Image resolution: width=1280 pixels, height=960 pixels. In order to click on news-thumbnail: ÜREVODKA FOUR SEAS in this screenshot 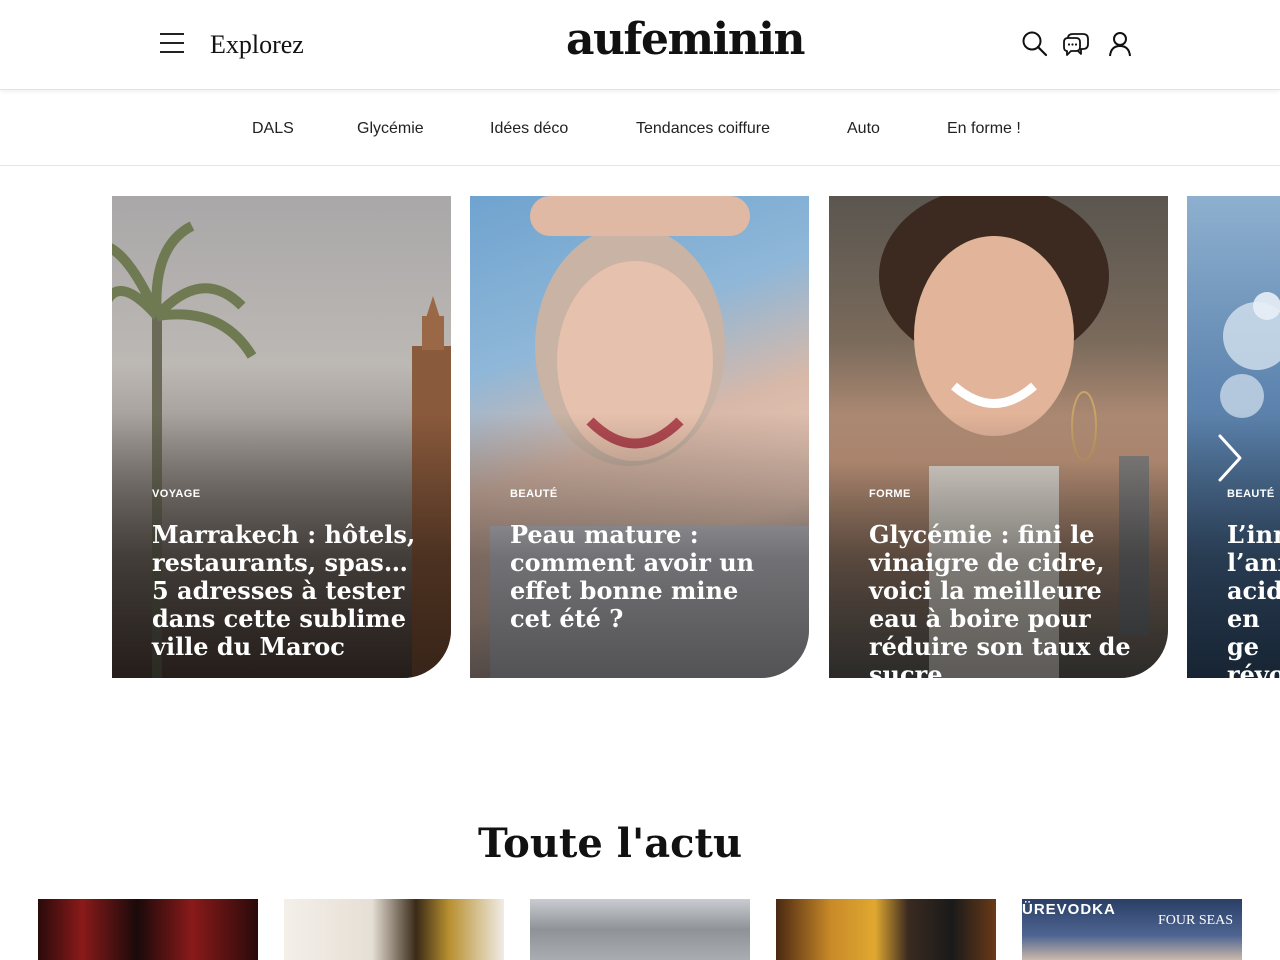, I will do `click(1132, 929)`.